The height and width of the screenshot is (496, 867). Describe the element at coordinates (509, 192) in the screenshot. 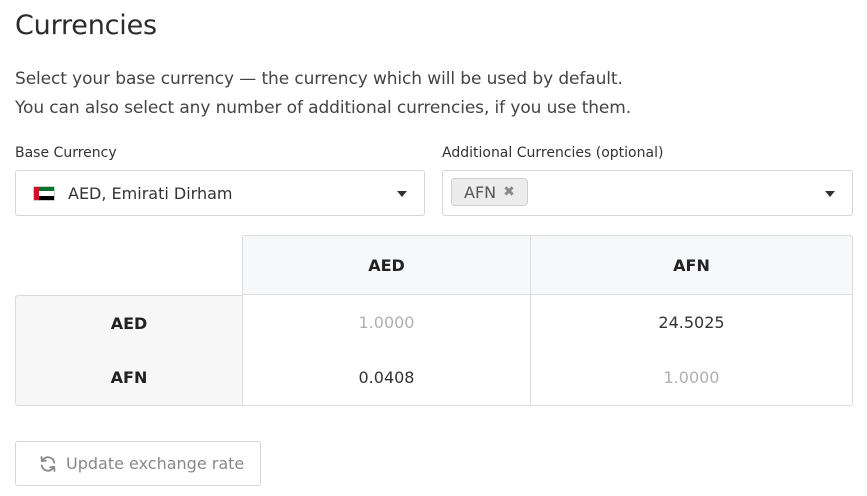

I see `remove-tag-icon: ✖` at that location.